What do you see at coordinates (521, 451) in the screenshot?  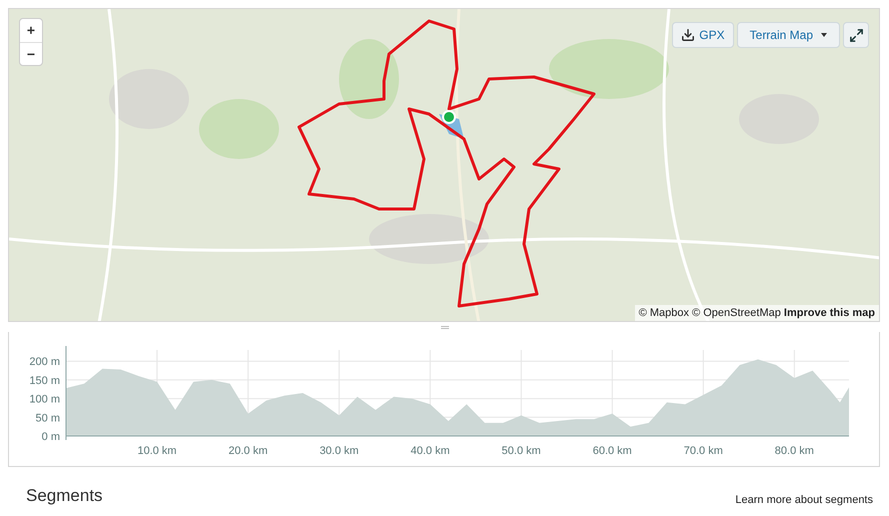 I see `x-tick-label: 50.0 km` at bounding box center [521, 451].